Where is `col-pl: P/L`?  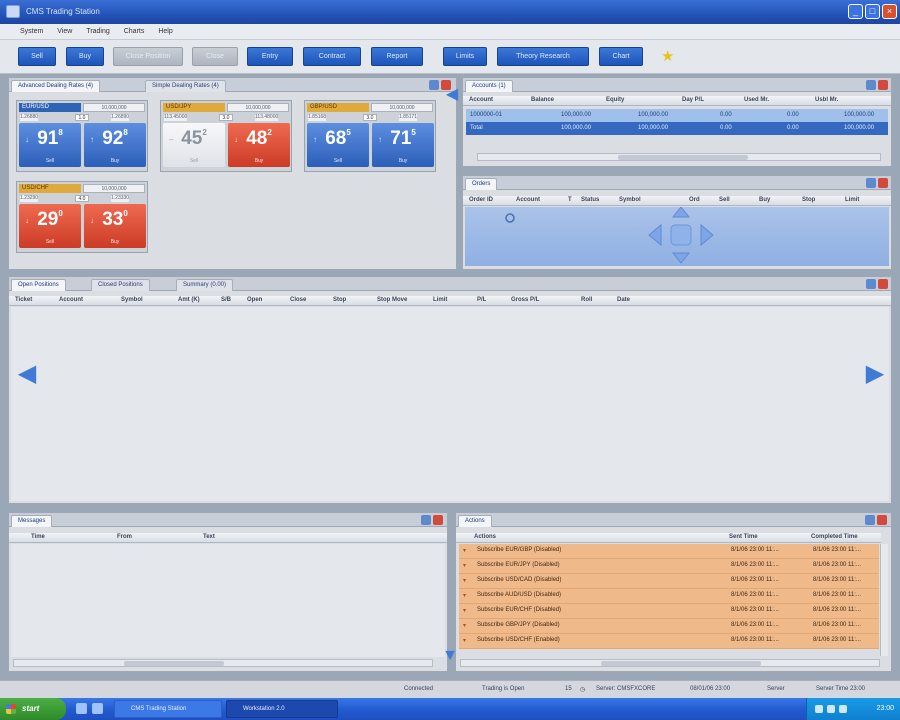
col-pl: P/L is located at coordinates (481, 300).